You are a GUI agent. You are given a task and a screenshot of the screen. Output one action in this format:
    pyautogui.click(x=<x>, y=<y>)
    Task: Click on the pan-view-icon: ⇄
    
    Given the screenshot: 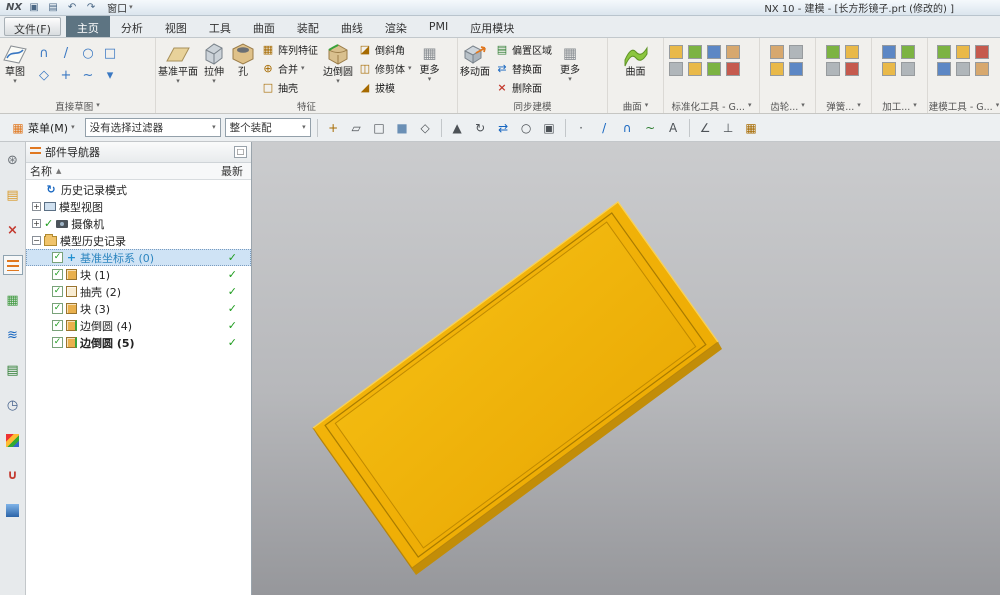 What is the action you would take?
    pyautogui.click(x=503, y=127)
    